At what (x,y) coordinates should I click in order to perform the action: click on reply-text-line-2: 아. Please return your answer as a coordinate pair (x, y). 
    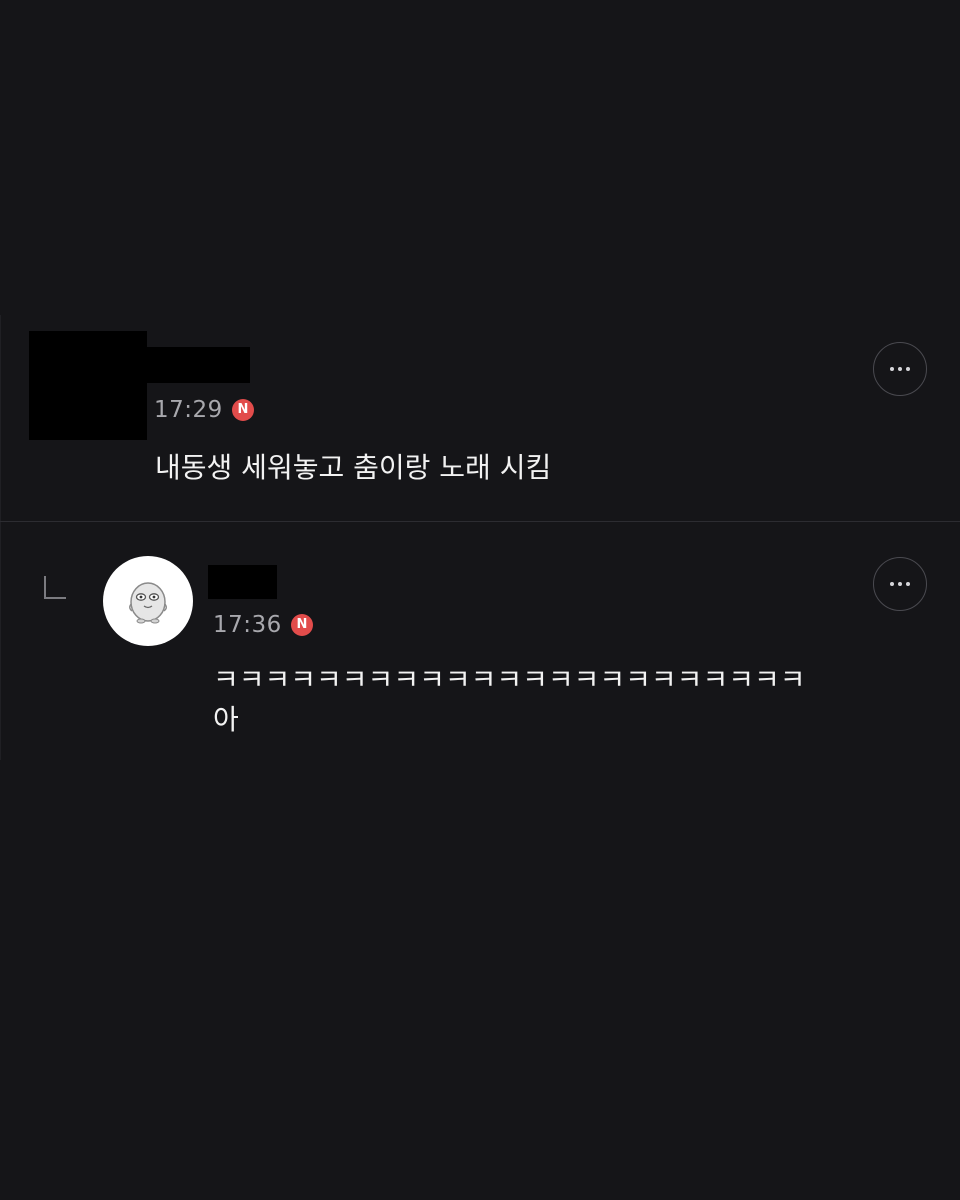
    Looking at the image, I should click on (226, 719).